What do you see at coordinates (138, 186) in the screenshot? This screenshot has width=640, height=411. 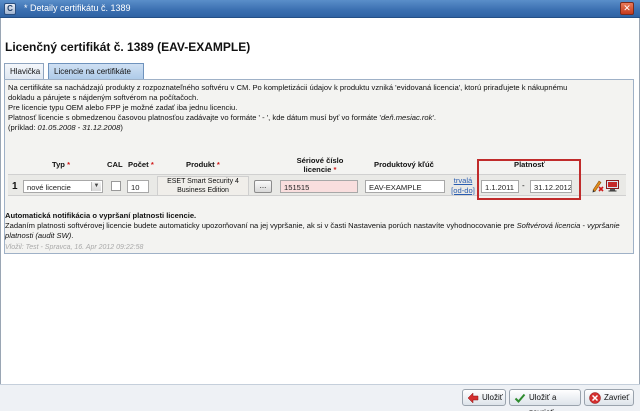 I see `count-field: 10` at bounding box center [138, 186].